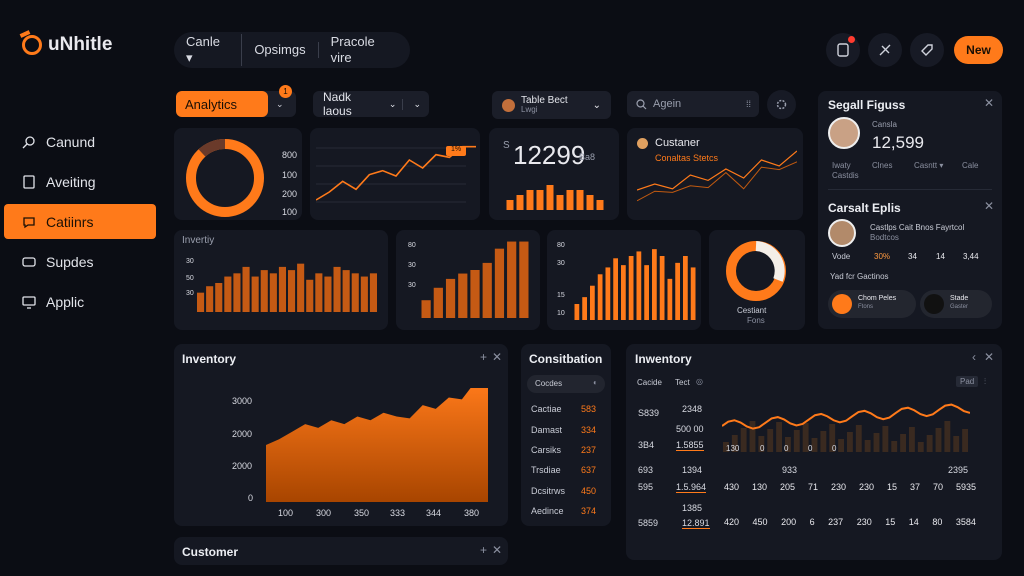 Image resolution: width=1024 pixels, height=576 pixels. I want to click on collapse-icon: ‹, so click(974, 357).